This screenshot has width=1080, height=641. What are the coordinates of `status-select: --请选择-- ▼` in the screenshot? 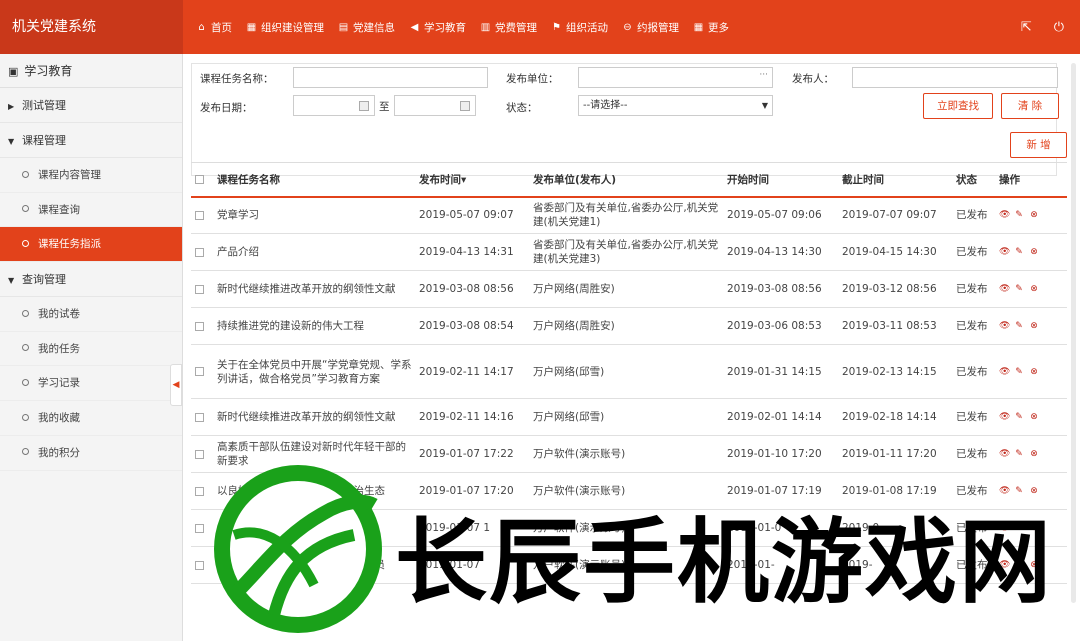 It's located at (675, 105).